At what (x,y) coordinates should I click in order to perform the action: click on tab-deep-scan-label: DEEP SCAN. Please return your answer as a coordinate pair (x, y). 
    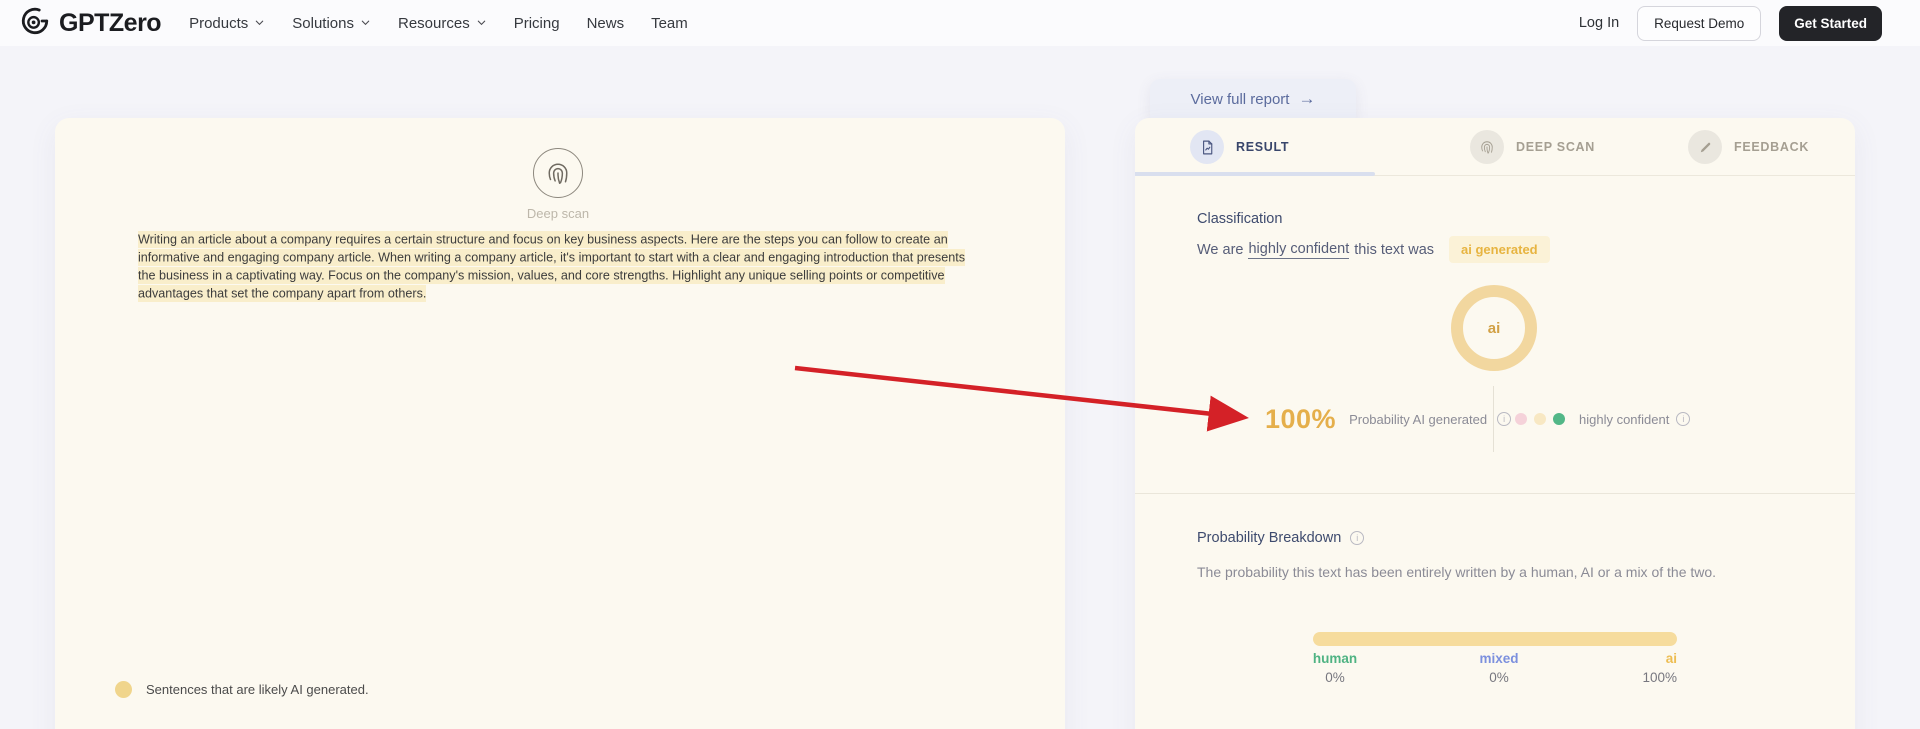
    Looking at the image, I should click on (1556, 147).